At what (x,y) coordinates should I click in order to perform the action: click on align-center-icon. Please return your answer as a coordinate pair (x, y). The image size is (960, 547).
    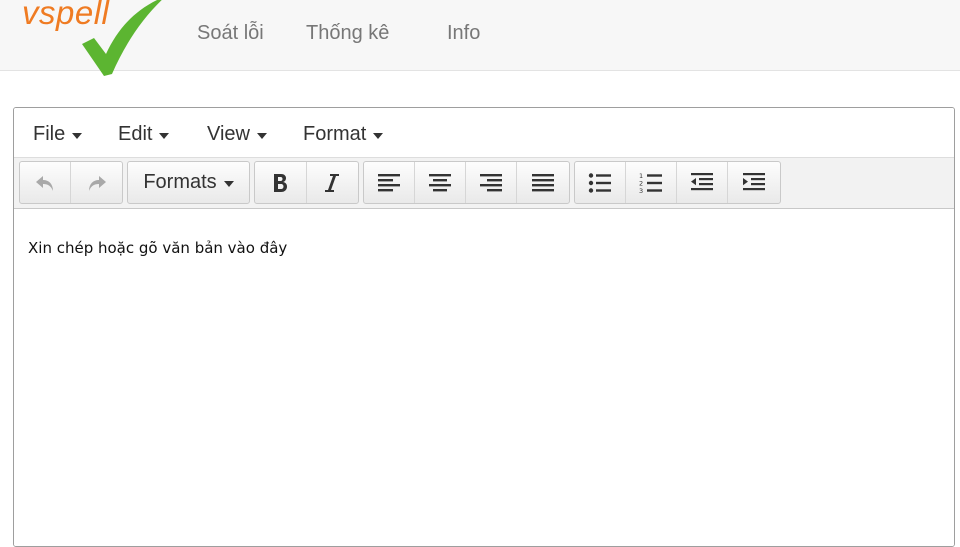
    Looking at the image, I should click on (440, 182).